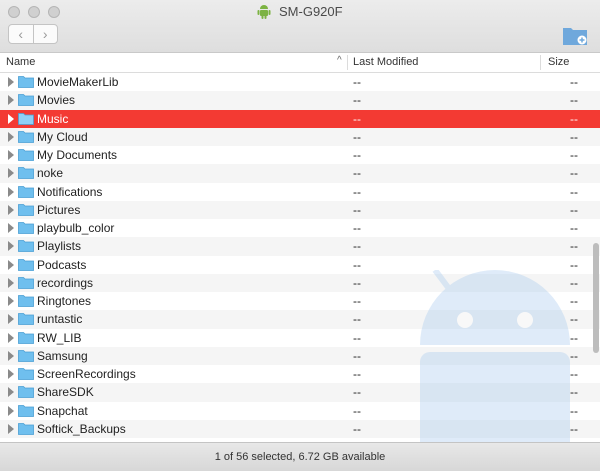  I want to click on chevron-left-icon: ‹, so click(21, 34).